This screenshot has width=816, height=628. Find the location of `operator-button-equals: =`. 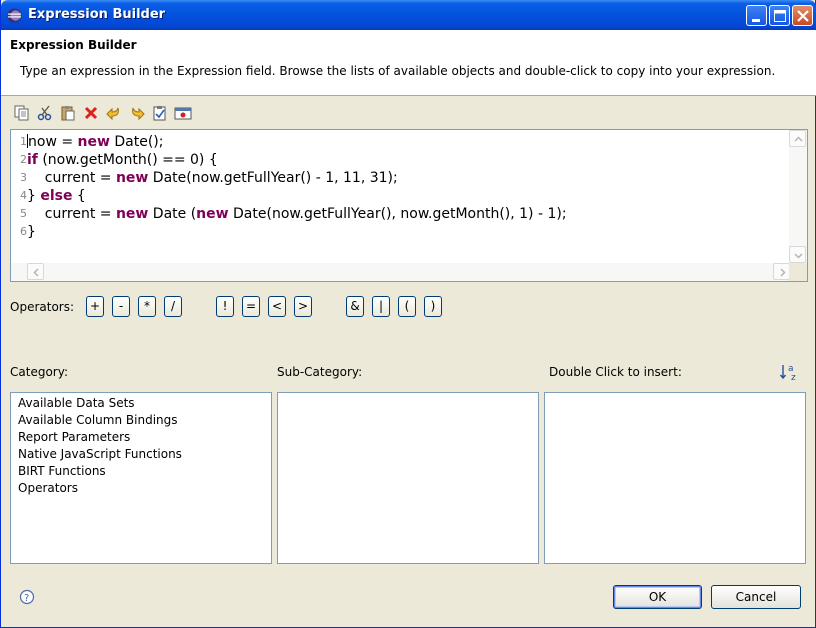

operator-button-equals: = is located at coordinates (251, 306).